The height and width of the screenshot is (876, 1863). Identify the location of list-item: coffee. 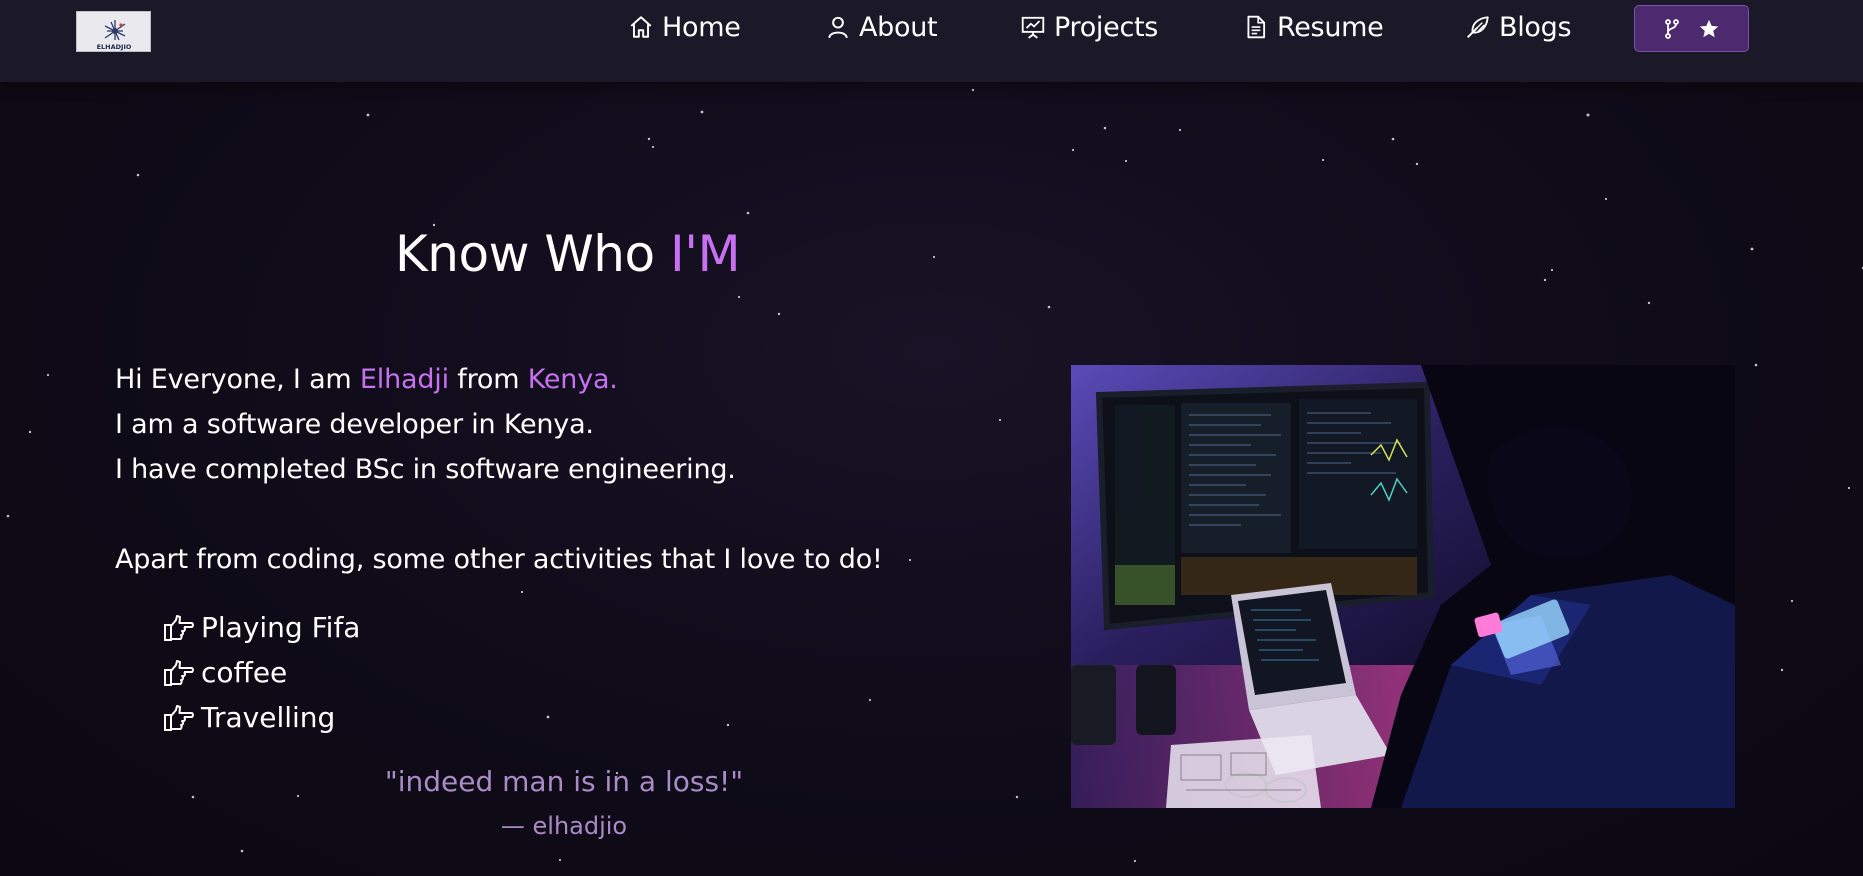
(261, 672).